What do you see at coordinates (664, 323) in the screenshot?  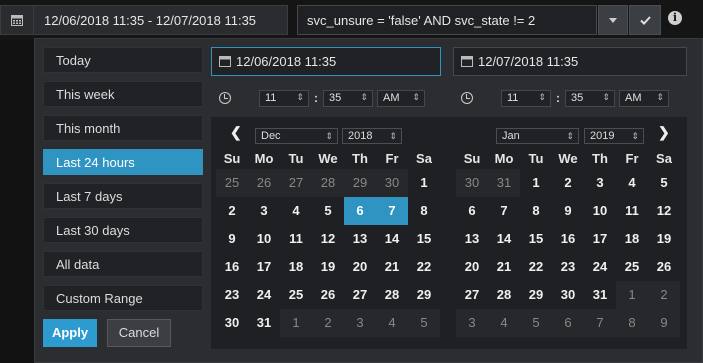 I see `day-cell-outside-month: 9` at bounding box center [664, 323].